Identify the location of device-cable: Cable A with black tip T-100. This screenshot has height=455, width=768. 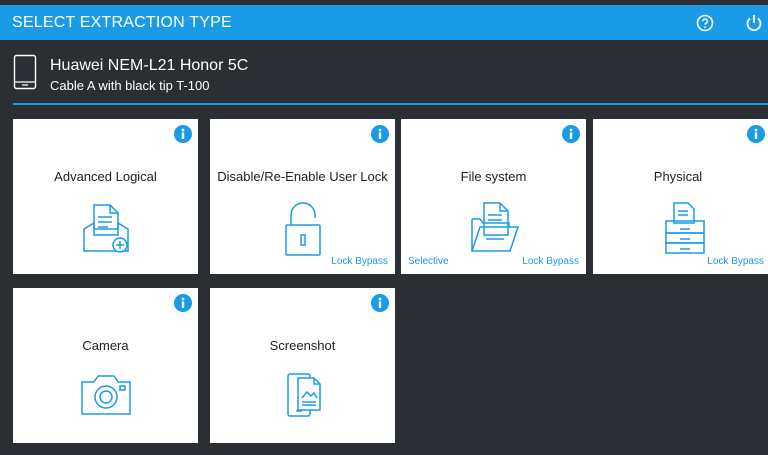
(130, 85).